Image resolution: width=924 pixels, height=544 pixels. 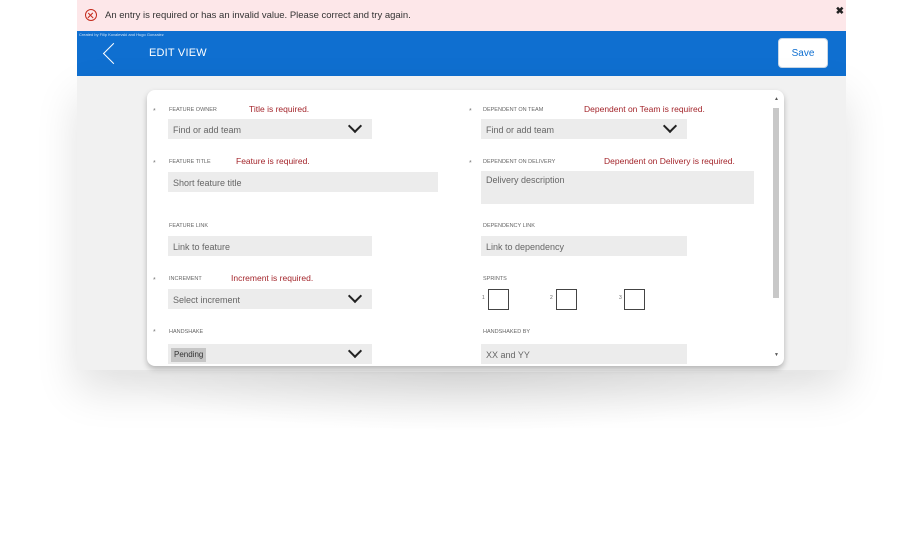 I want to click on increment-label: INCREMENT, so click(x=185, y=279).